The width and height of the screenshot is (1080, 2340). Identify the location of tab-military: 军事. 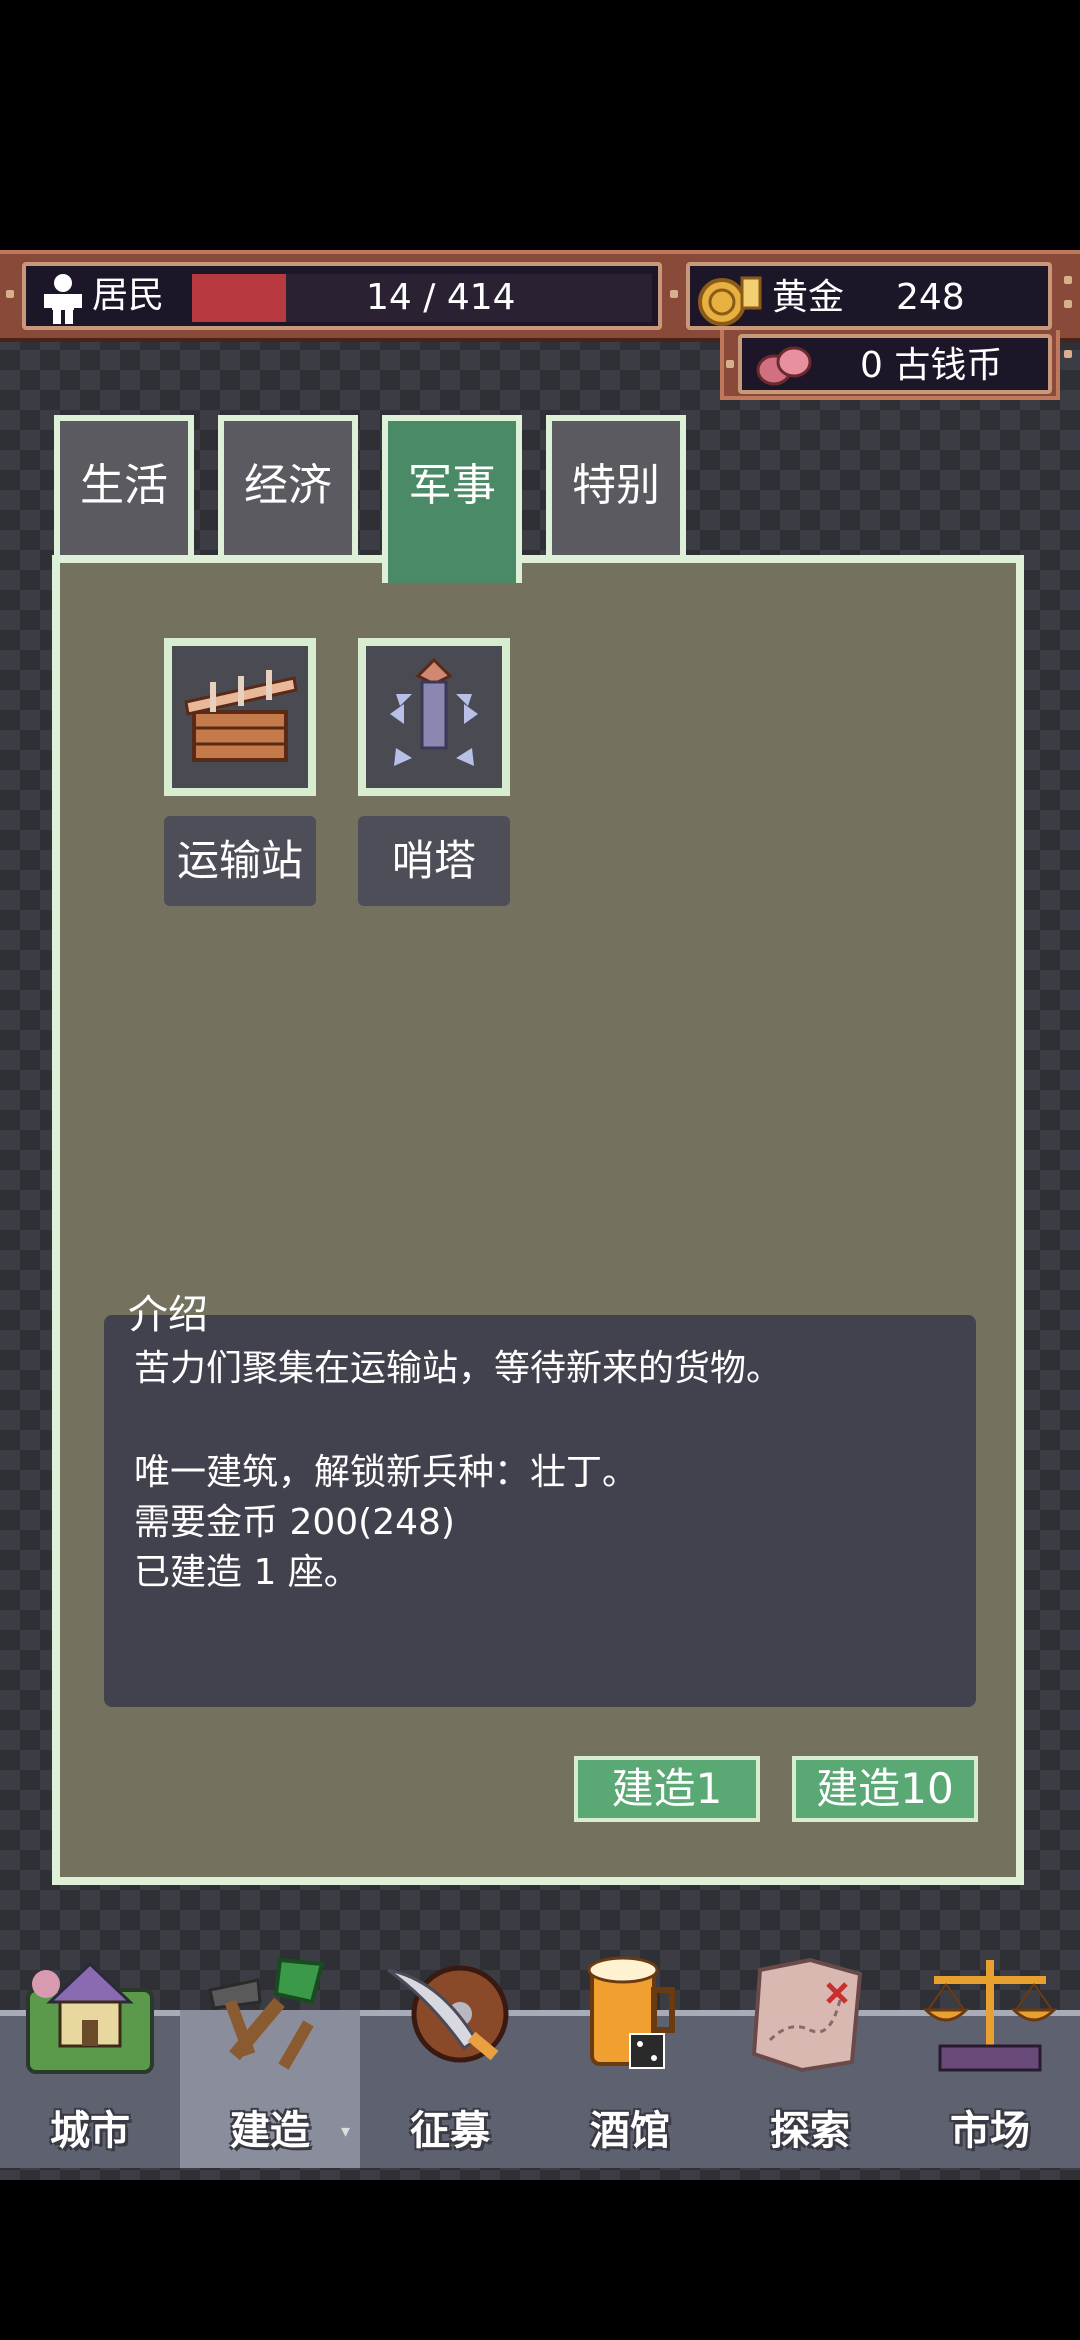
(452, 499).